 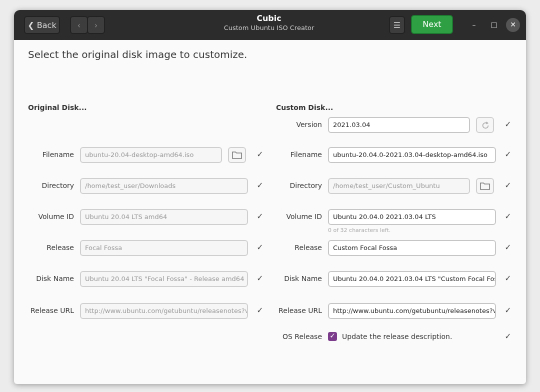 I want to click on custom-releaseurl-label: Release URL, so click(x=300, y=311).